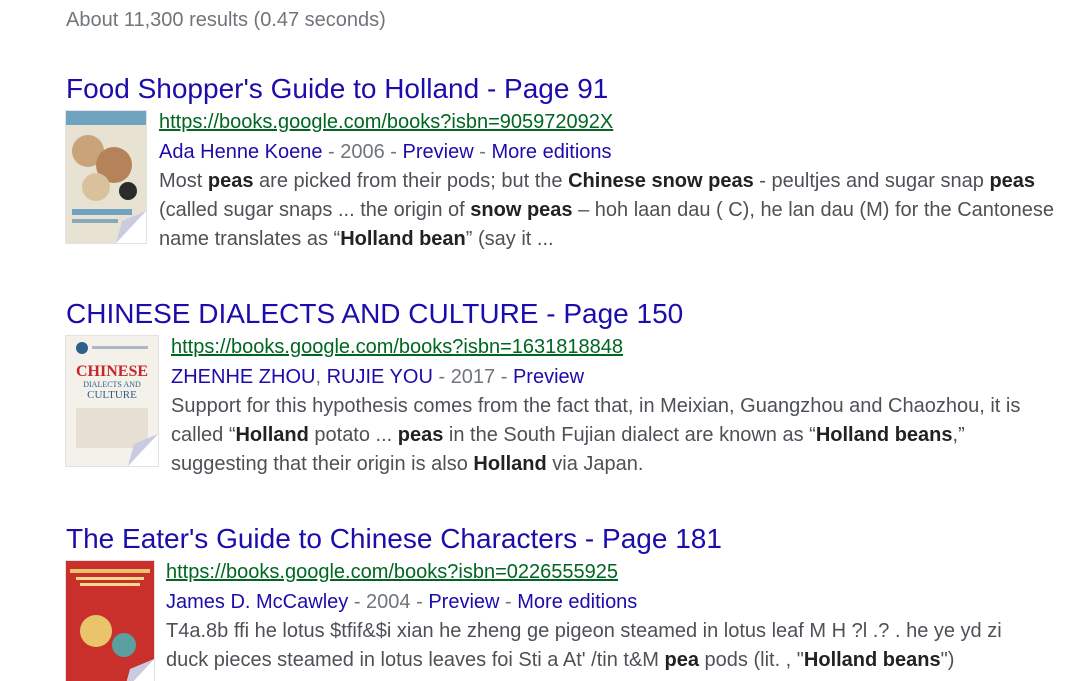 The image size is (1080, 681). I want to click on snippet-highlight: Chinese snow peas, so click(661, 181).